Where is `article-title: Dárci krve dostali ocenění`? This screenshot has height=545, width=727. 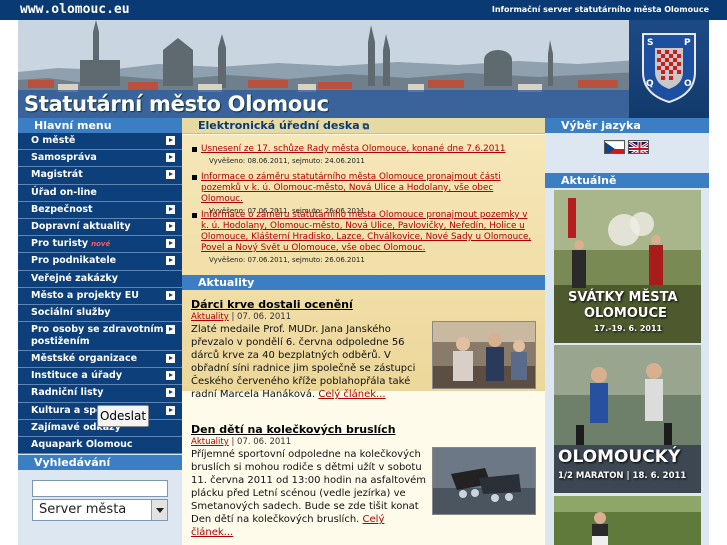
article-title: Dárci krve dostali ocenění is located at coordinates (363, 304).